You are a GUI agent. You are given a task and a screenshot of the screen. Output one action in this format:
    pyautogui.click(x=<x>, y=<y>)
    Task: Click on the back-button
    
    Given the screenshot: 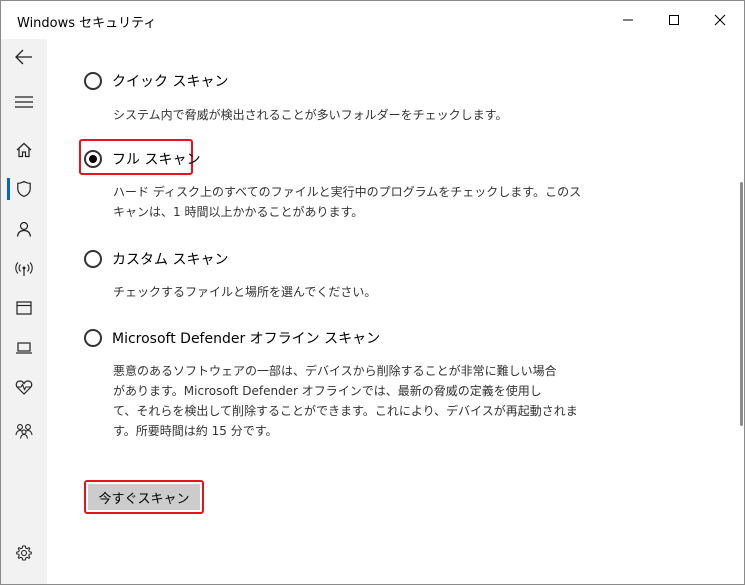 What is the action you would take?
    pyautogui.click(x=24, y=57)
    